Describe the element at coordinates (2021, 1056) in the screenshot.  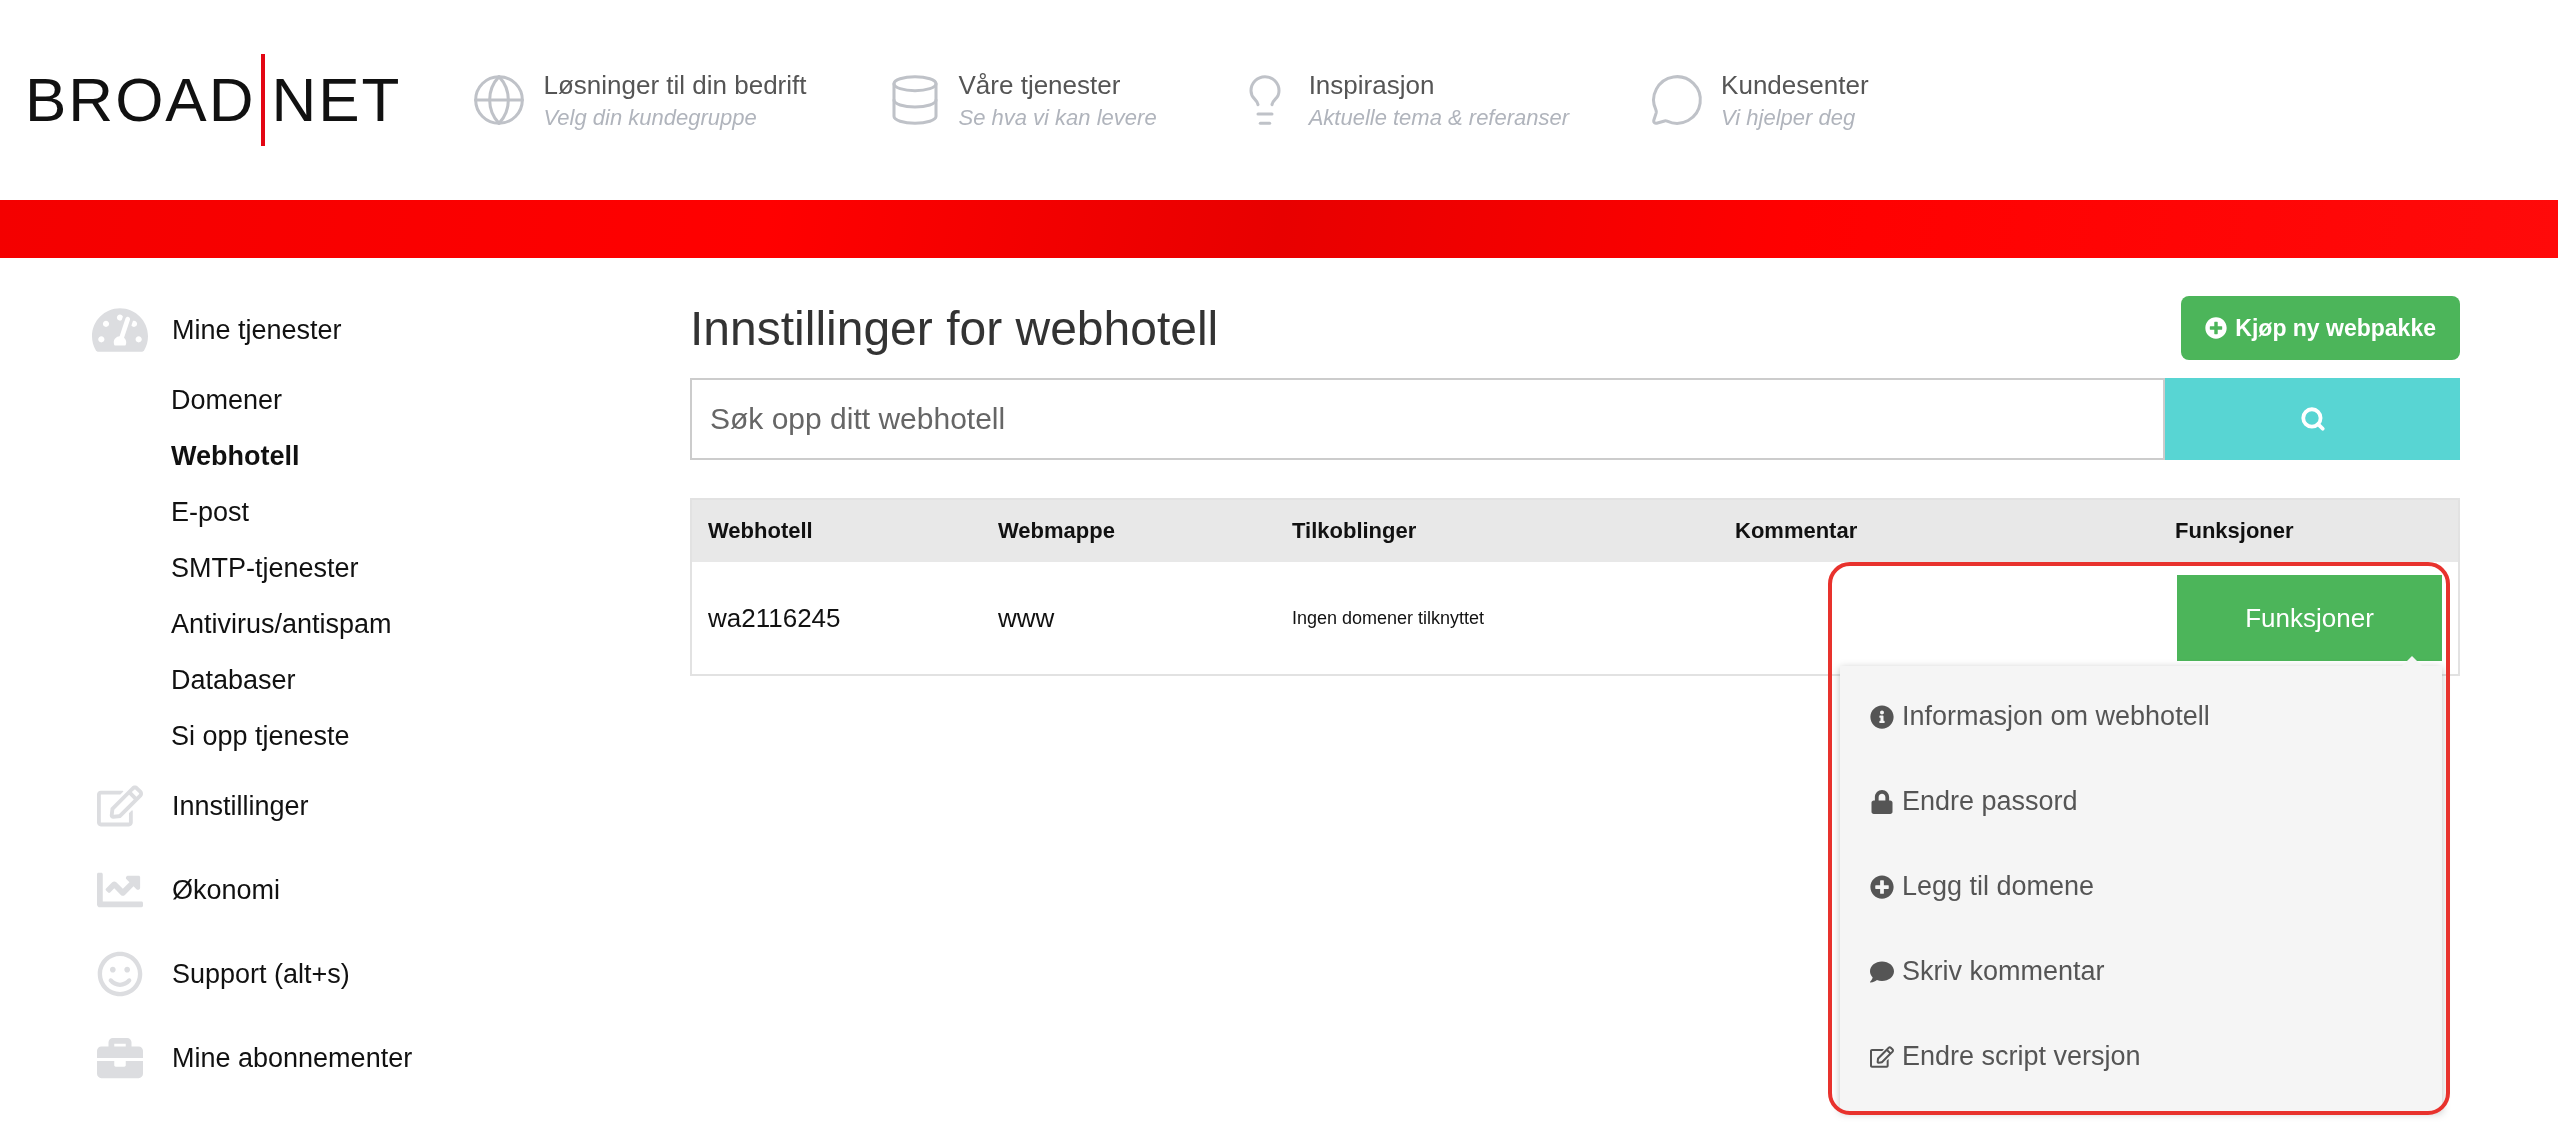
I see `menu-label: Endre script versjon` at that location.